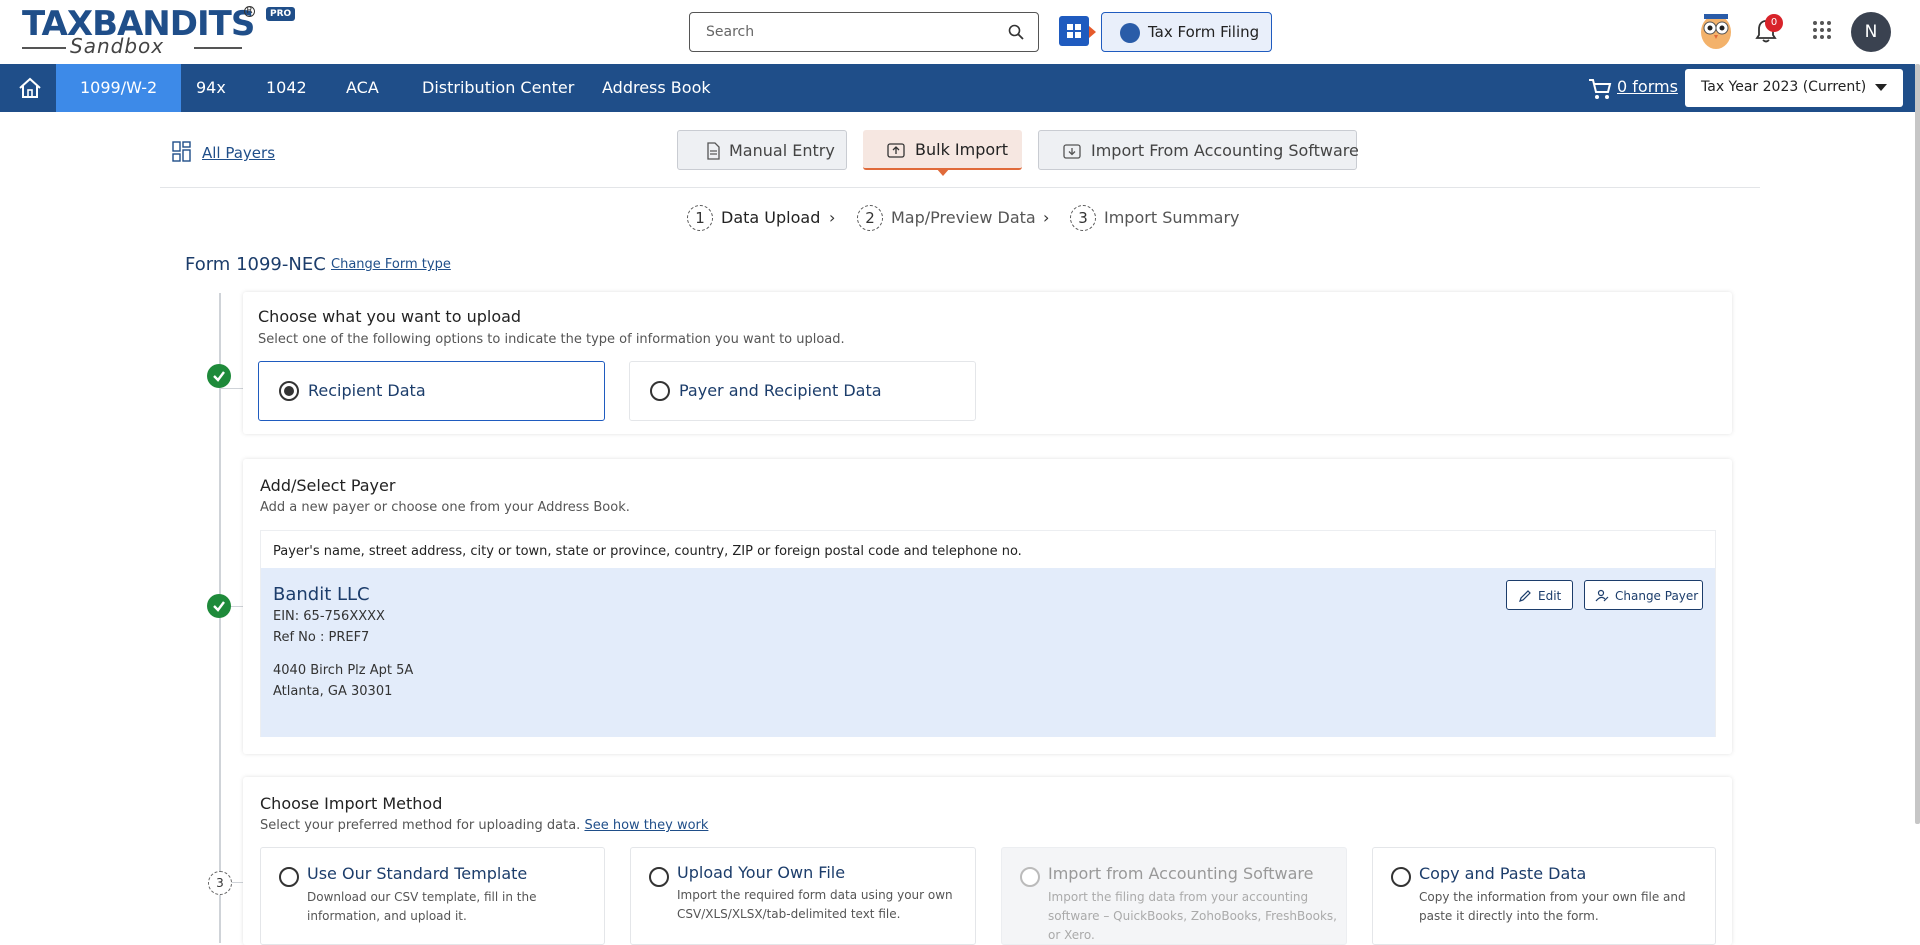 This screenshot has height=945, width=1920. Describe the element at coordinates (289, 391) in the screenshot. I see `recipient-data-radio` at that location.